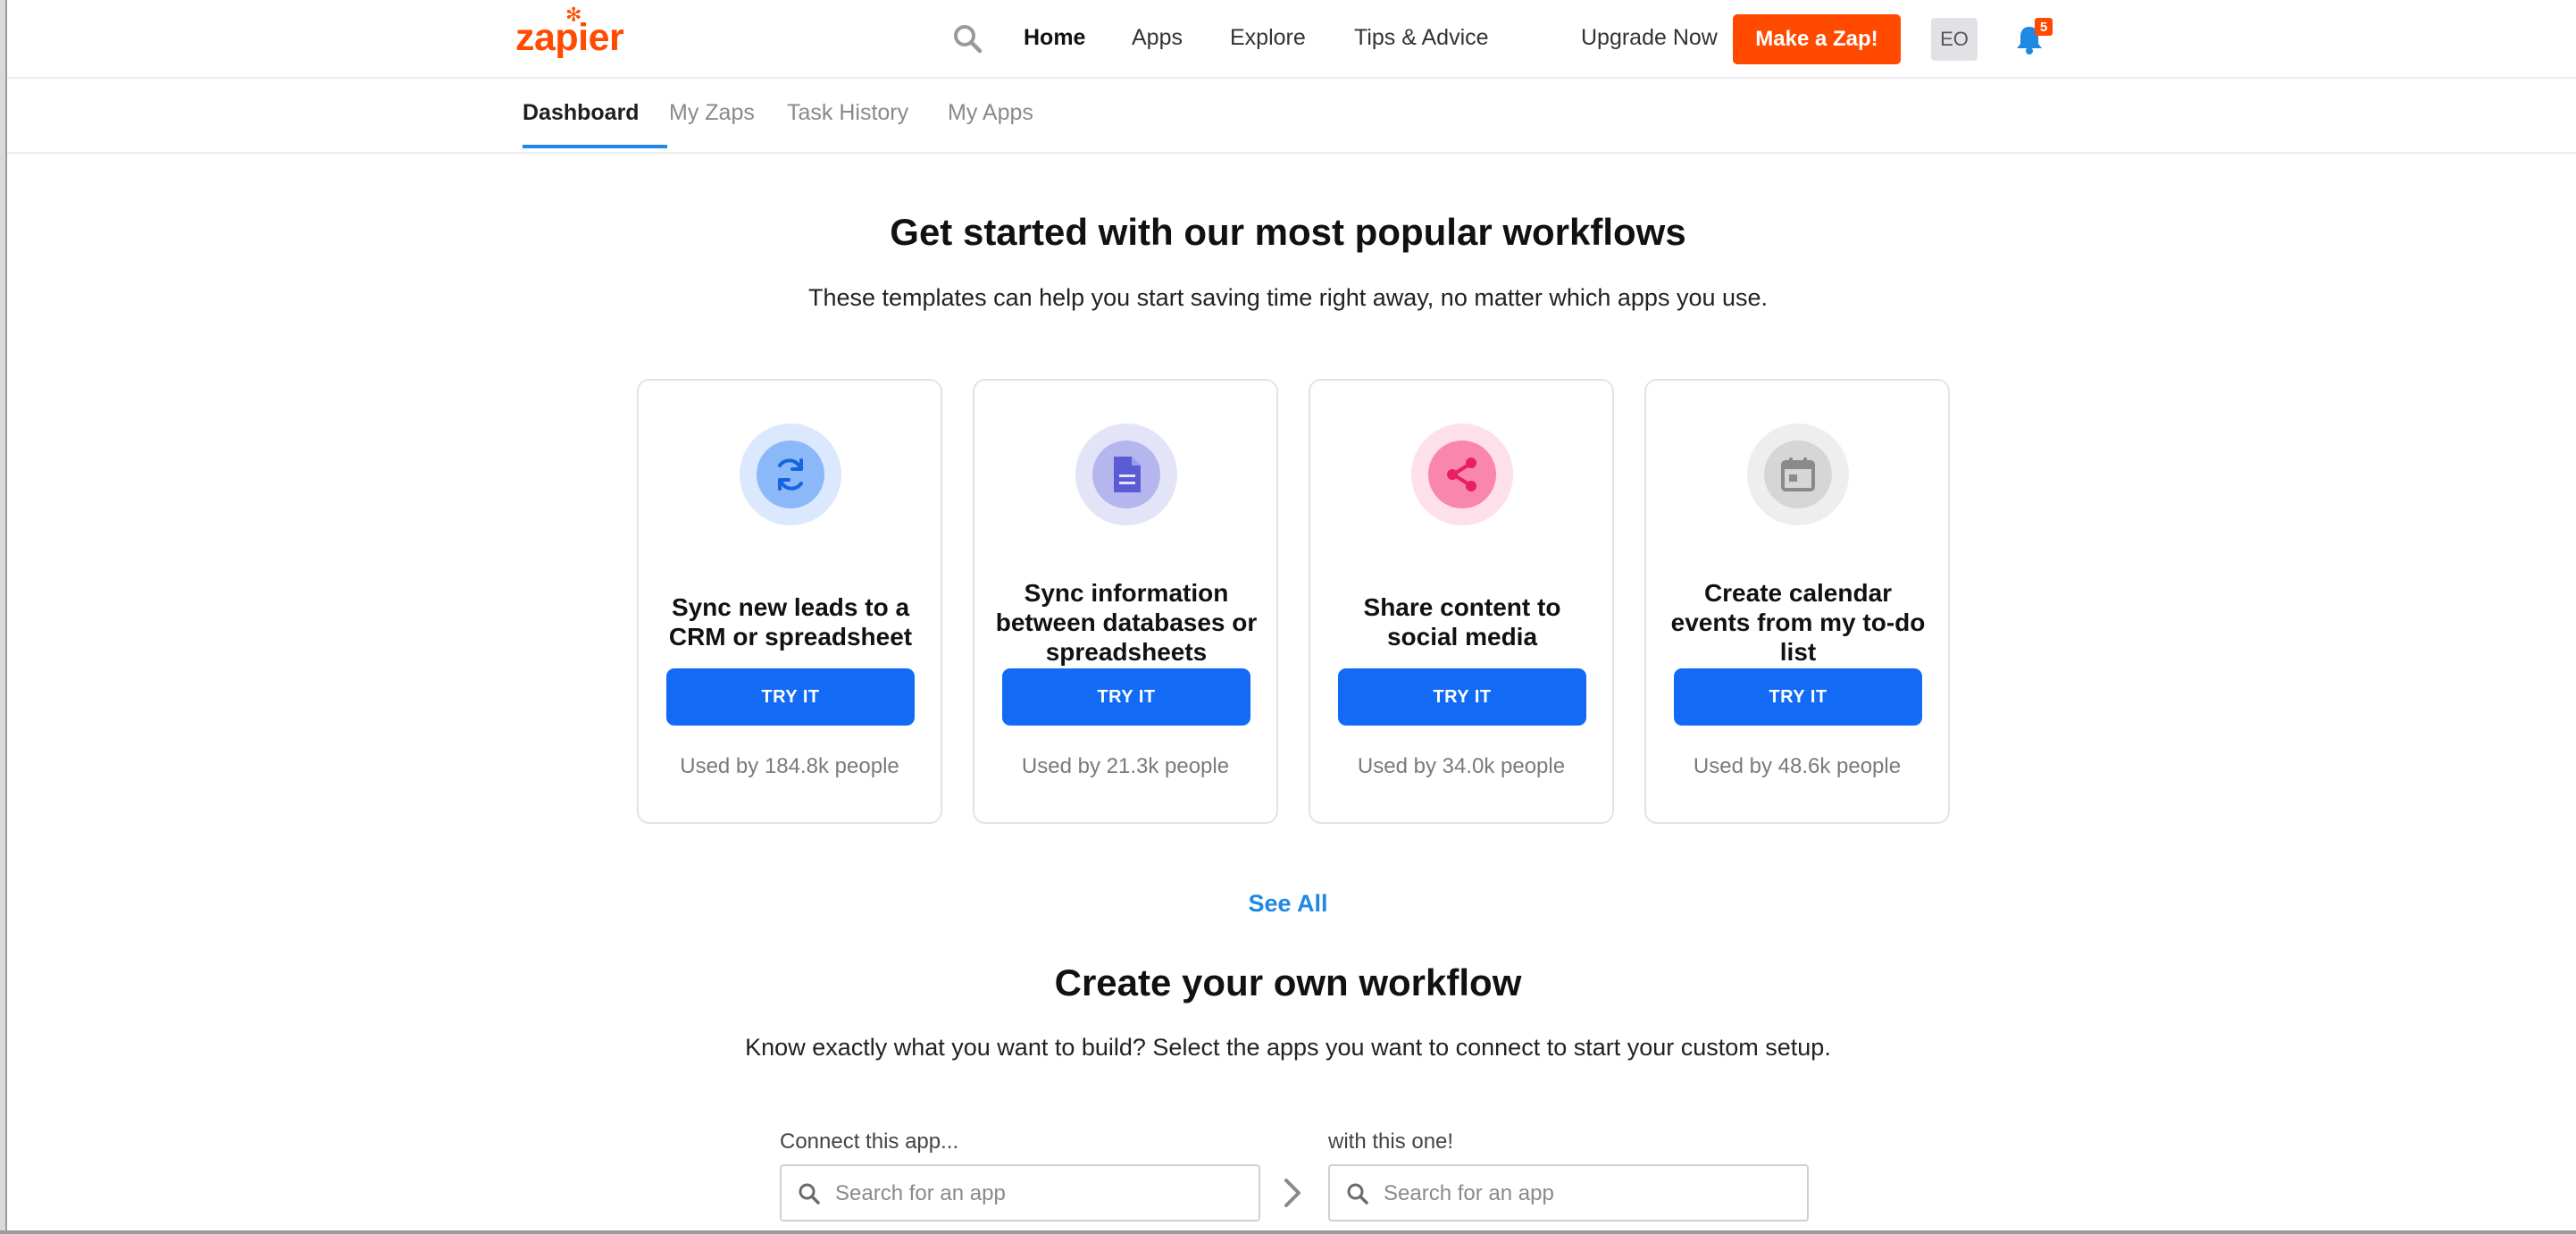 The width and height of the screenshot is (2576, 1234). What do you see at coordinates (1462, 622) in the screenshot?
I see `card-title: Share content to social media` at bounding box center [1462, 622].